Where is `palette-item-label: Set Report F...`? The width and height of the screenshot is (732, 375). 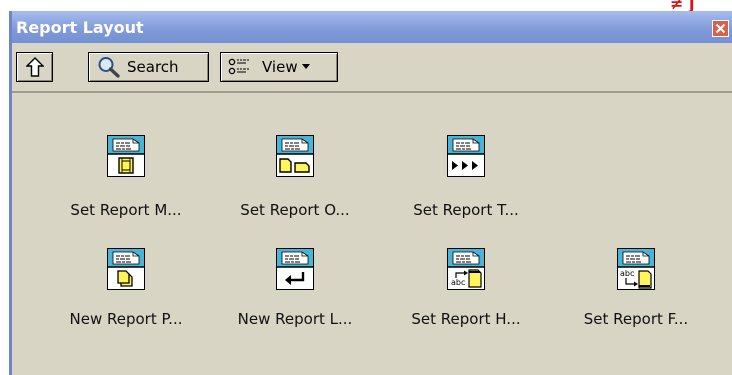
palette-item-label: Set Report F... is located at coordinates (636, 319).